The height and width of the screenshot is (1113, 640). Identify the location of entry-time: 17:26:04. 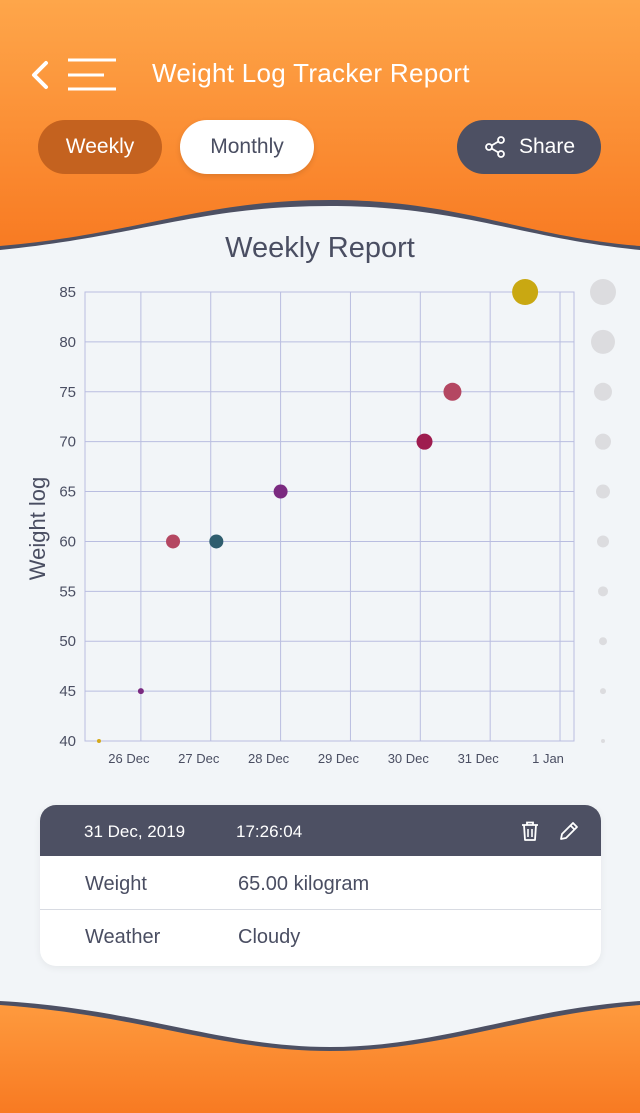
(269, 831).